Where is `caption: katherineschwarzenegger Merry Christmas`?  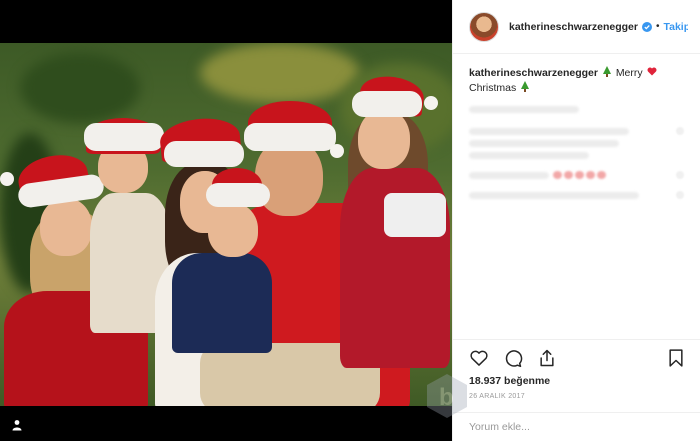 caption: katherineschwarzenegger Merry Christmas is located at coordinates (576, 81).